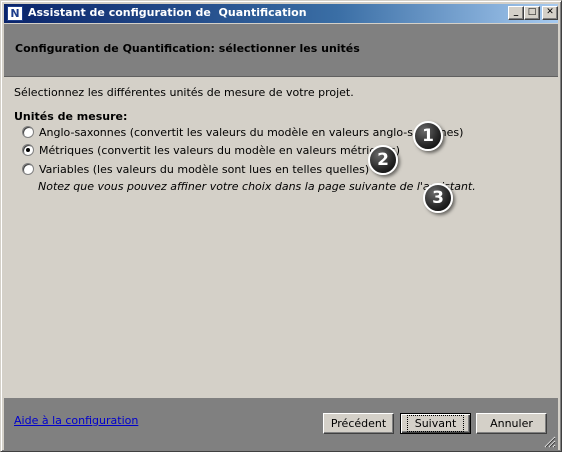 The width and height of the screenshot is (562, 452). What do you see at coordinates (358, 423) in the screenshot?
I see `previous-button: Précédent` at bounding box center [358, 423].